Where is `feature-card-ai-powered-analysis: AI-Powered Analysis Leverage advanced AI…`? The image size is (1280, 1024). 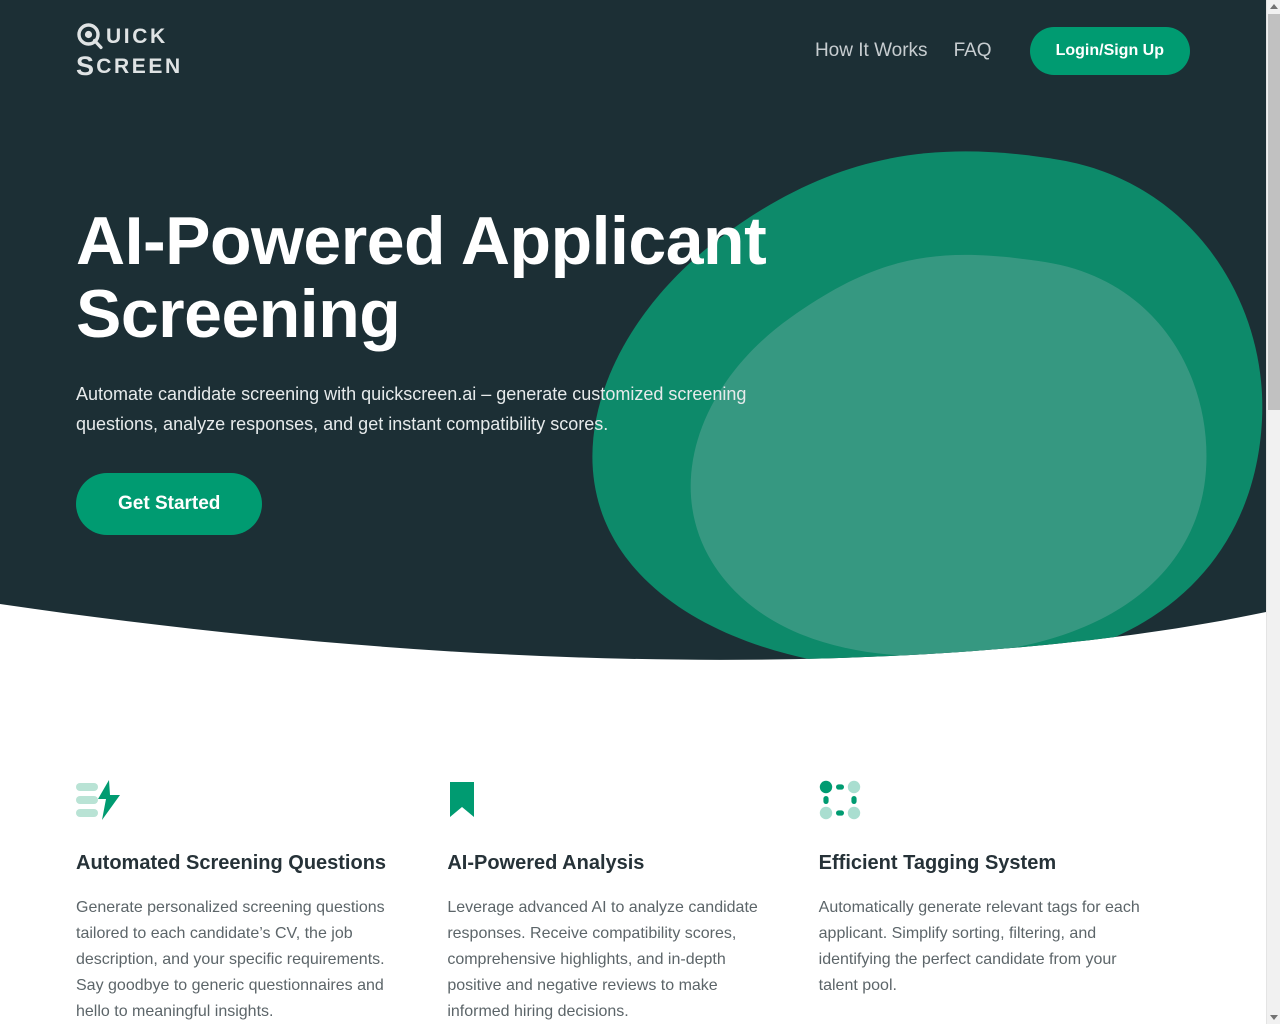
feature-card-ai-powered-analysis: AI-Powered Analysis Leverage advanced AI… is located at coordinates (632, 902).